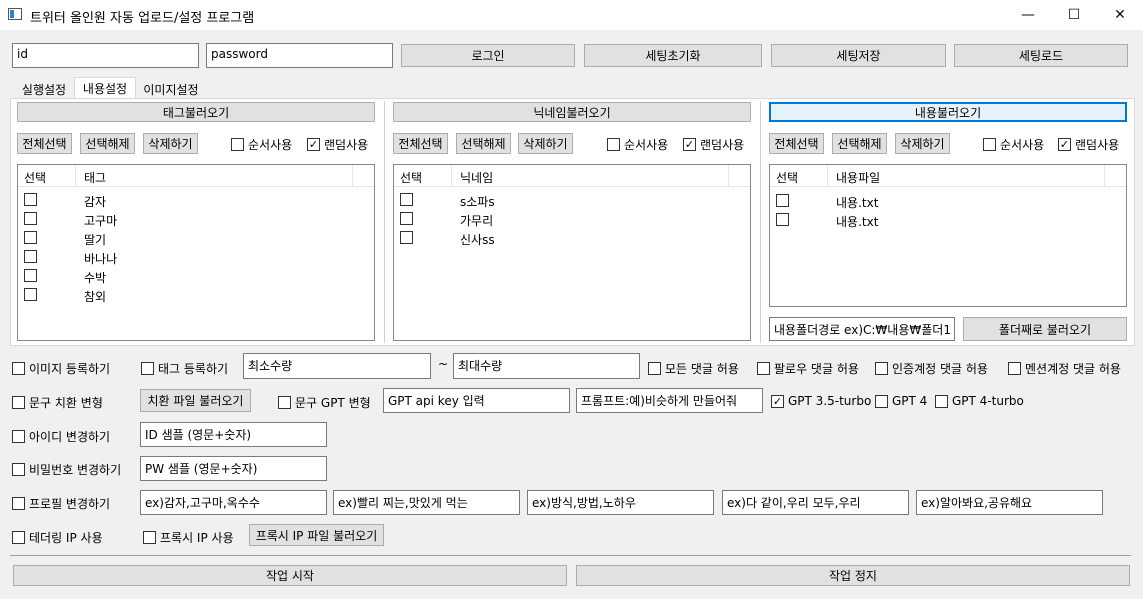  Describe the element at coordinates (948, 235) in the screenshot. I see `content-file-list: 선택 내용파일 내용.txt 내용.txt` at that location.